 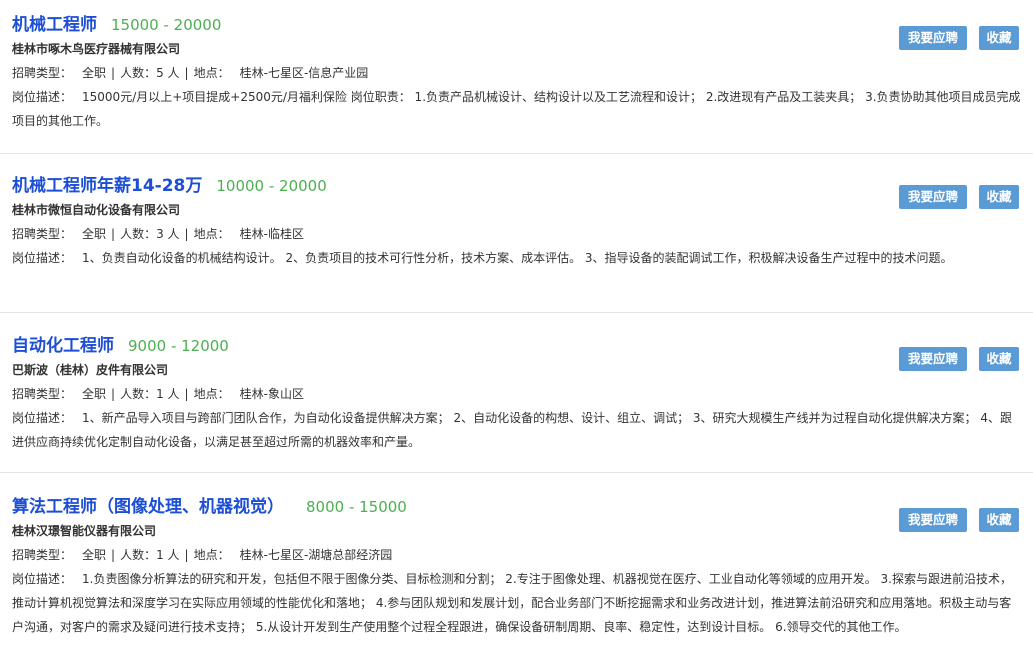 What do you see at coordinates (516, 370) in the screenshot?
I see `company-name: 巴斯波（桂林）皮件有限公司` at bounding box center [516, 370].